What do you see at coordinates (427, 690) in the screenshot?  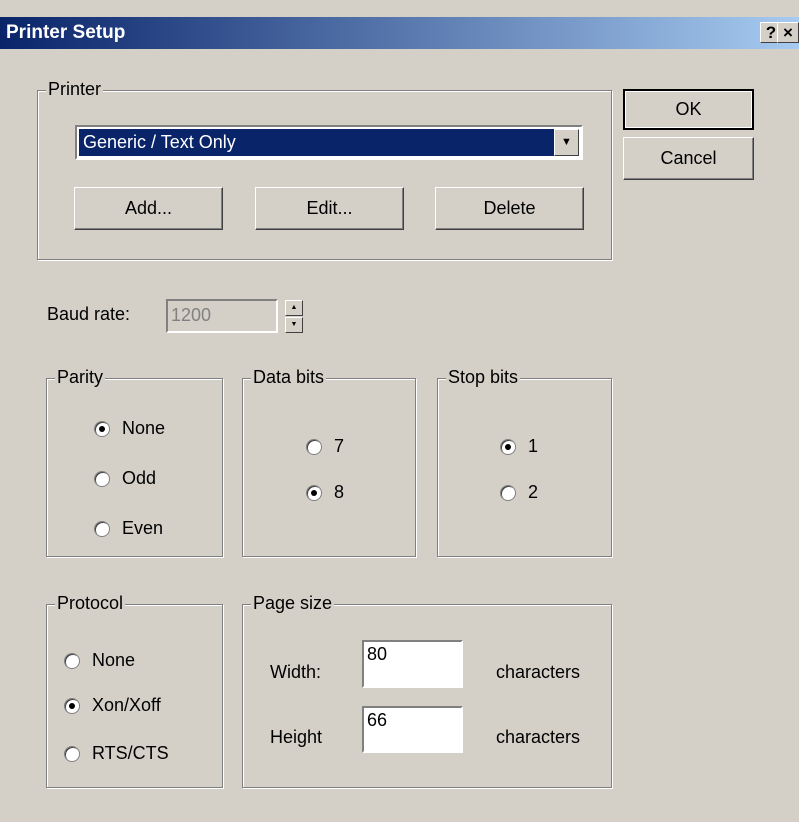 I see `page-size-group: Page size` at bounding box center [427, 690].